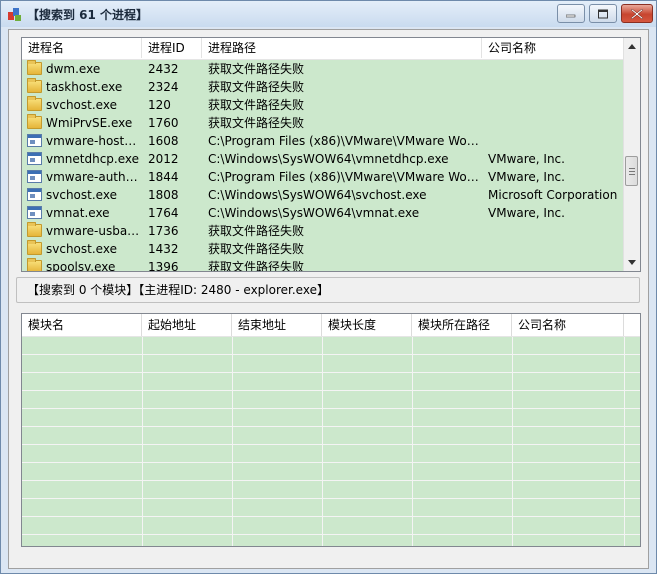 Image resolution: width=659 pixels, height=576 pixels. What do you see at coordinates (632, 262) in the screenshot?
I see `scroll-down-icon` at bounding box center [632, 262].